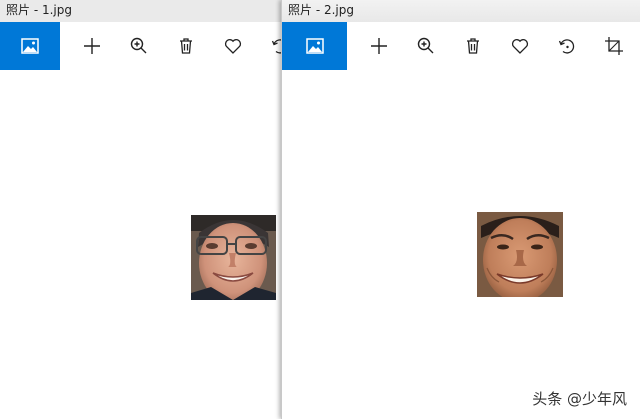  I want to click on window-title-bar: 照片 - 1.jpg, so click(140, 11).